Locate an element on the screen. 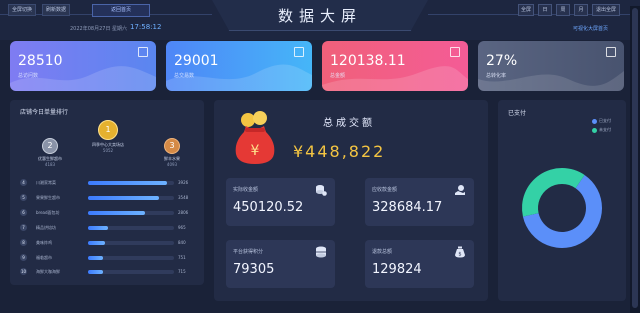 This screenshot has height=313, width=640. legend-item-paid: 已支付 is located at coordinates (601, 121).